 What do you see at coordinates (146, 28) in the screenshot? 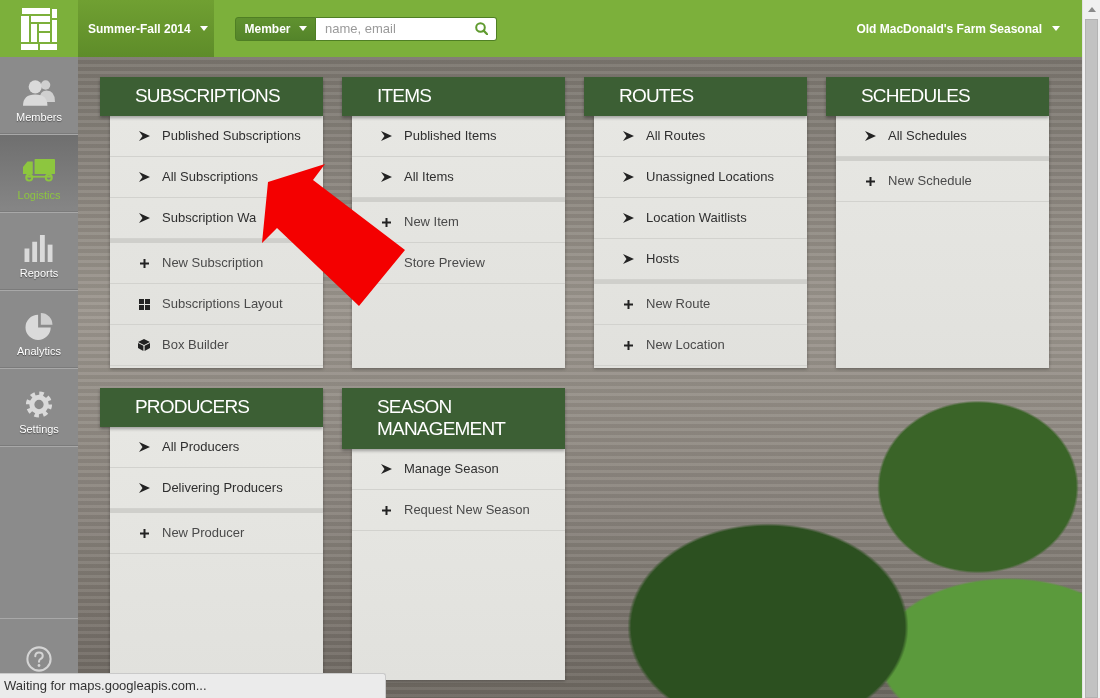
I see `season-dropdown: Summer-Fall 2014` at bounding box center [146, 28].